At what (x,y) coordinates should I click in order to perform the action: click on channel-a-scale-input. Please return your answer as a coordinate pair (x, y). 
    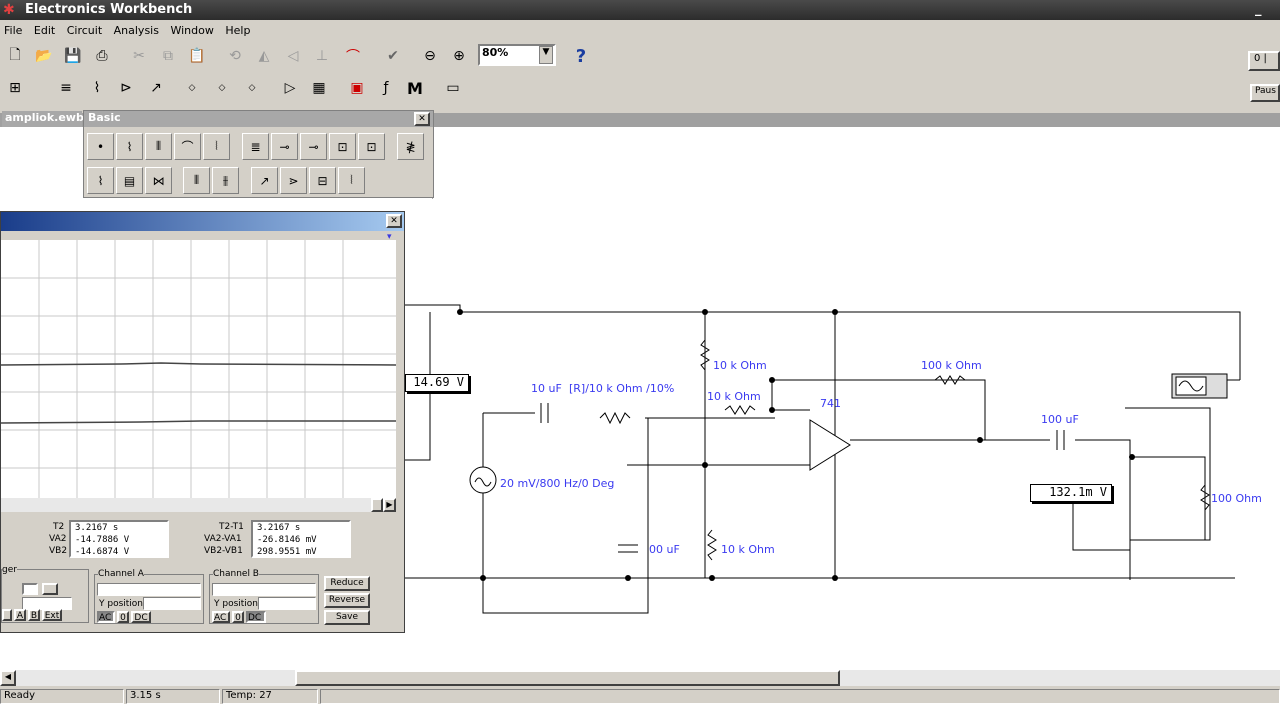
    Looking at the image, I should click on (149, 589).